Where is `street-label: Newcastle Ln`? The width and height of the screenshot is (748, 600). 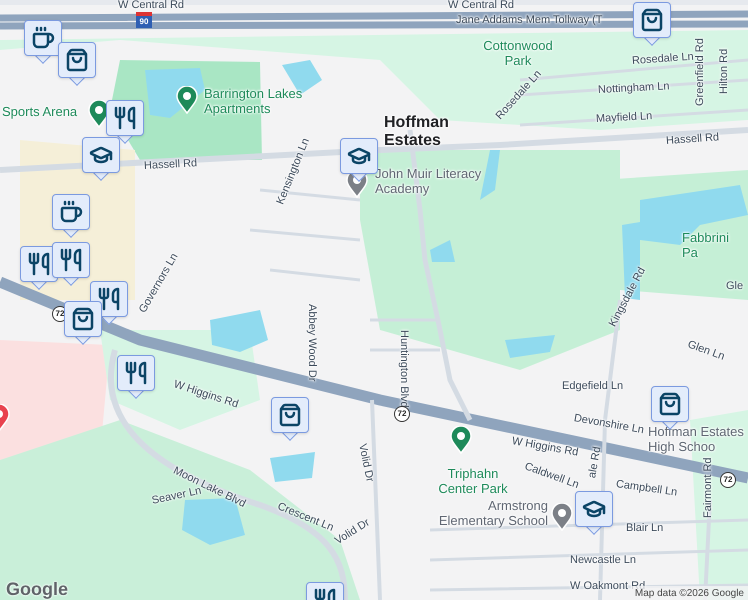
street-label: Newcastle Ln is located at coordinates (603, 560).